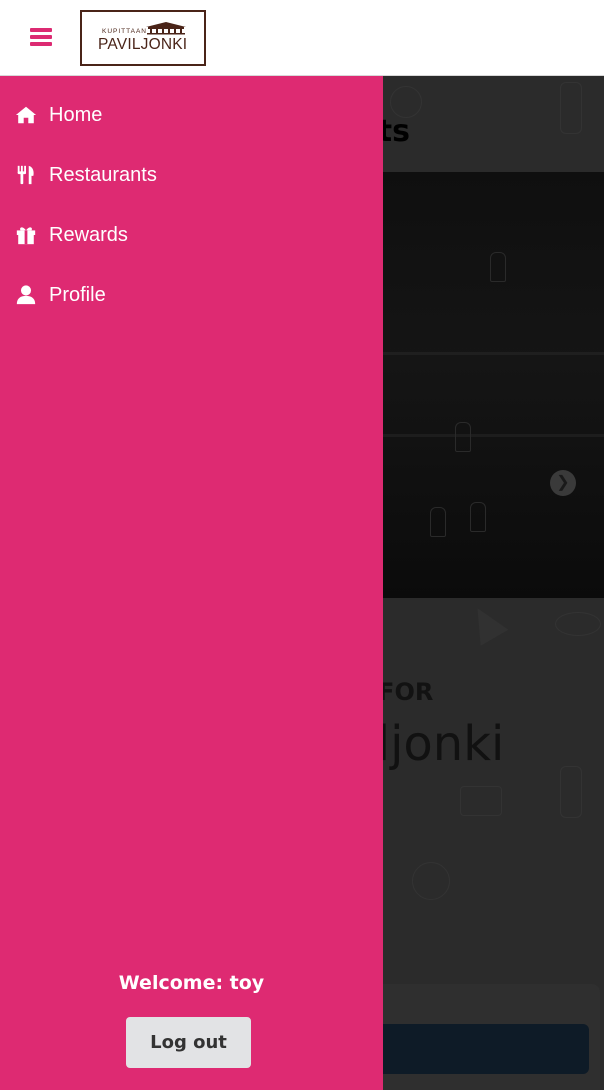  What do you see at coordinates (41, 37) in the screenshot?
I see `hamburger-icon` at bounding box center [41, 37].